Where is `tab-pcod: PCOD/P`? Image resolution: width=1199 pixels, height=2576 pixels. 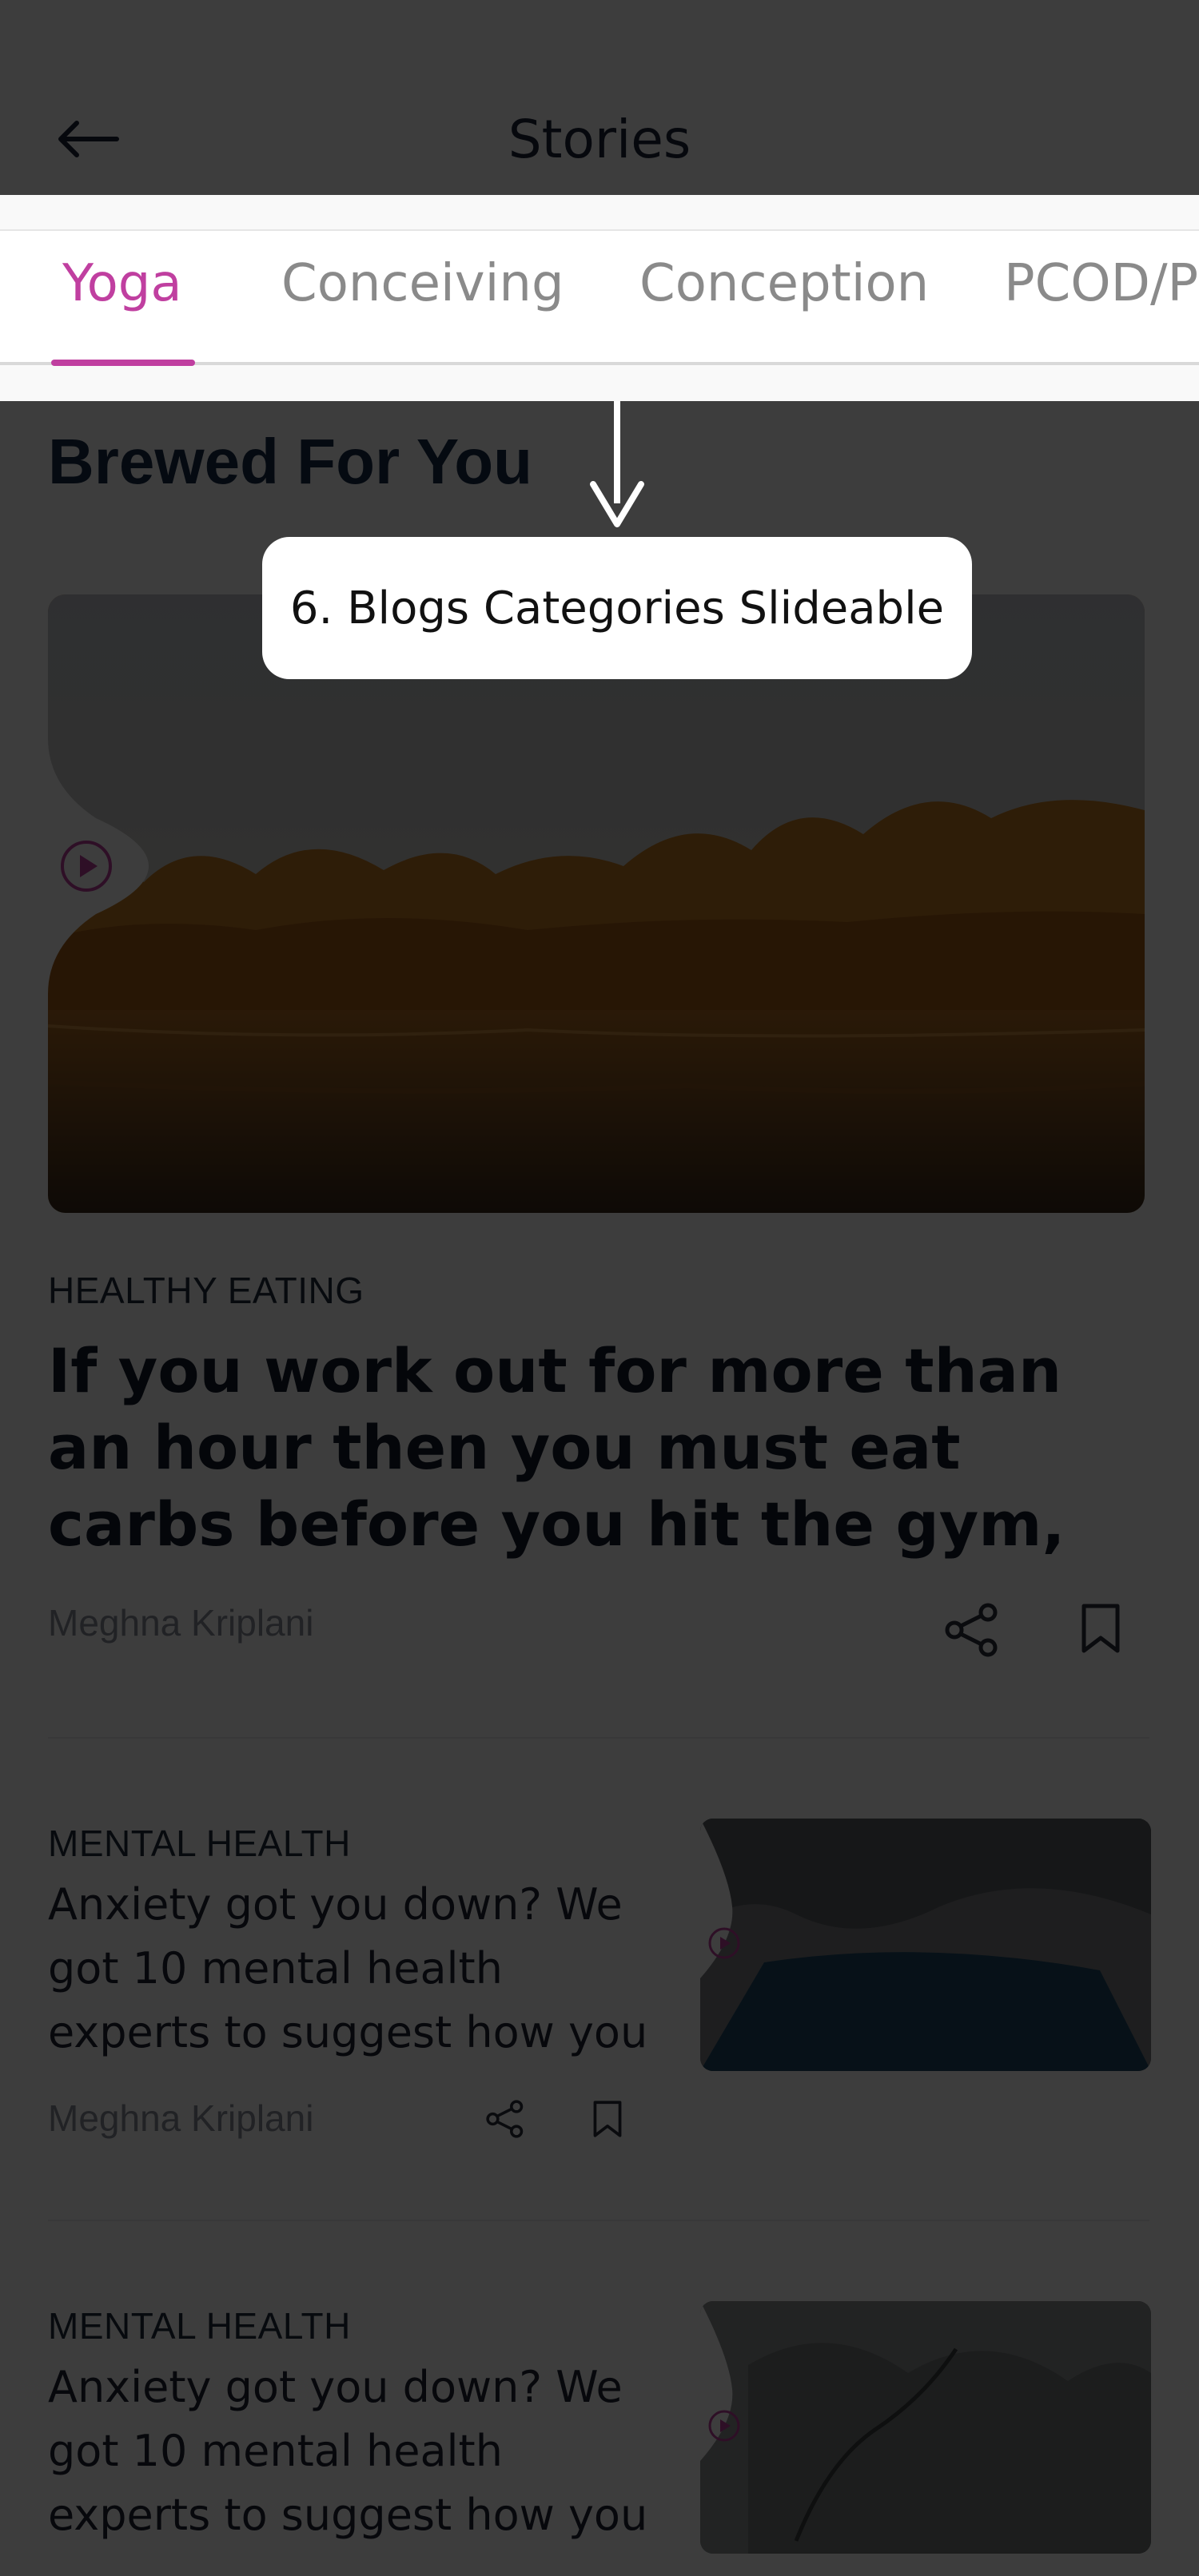
tab-pcod: PCOD/P is located at coordinates (1101, 283).